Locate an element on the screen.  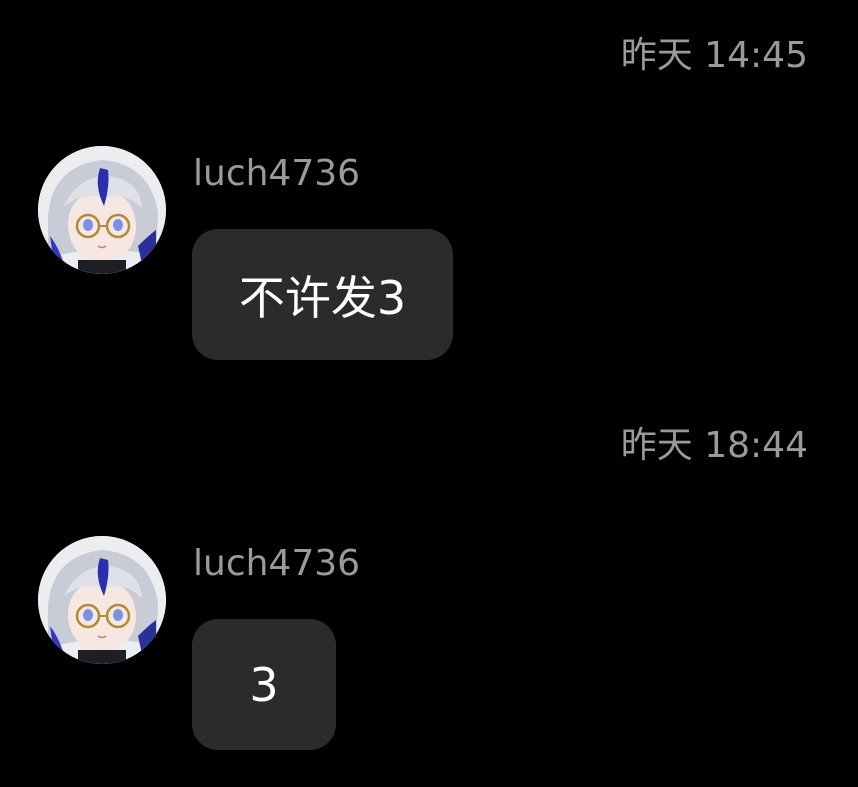
message-bubble: 3 is located at coordinates (264, 684).